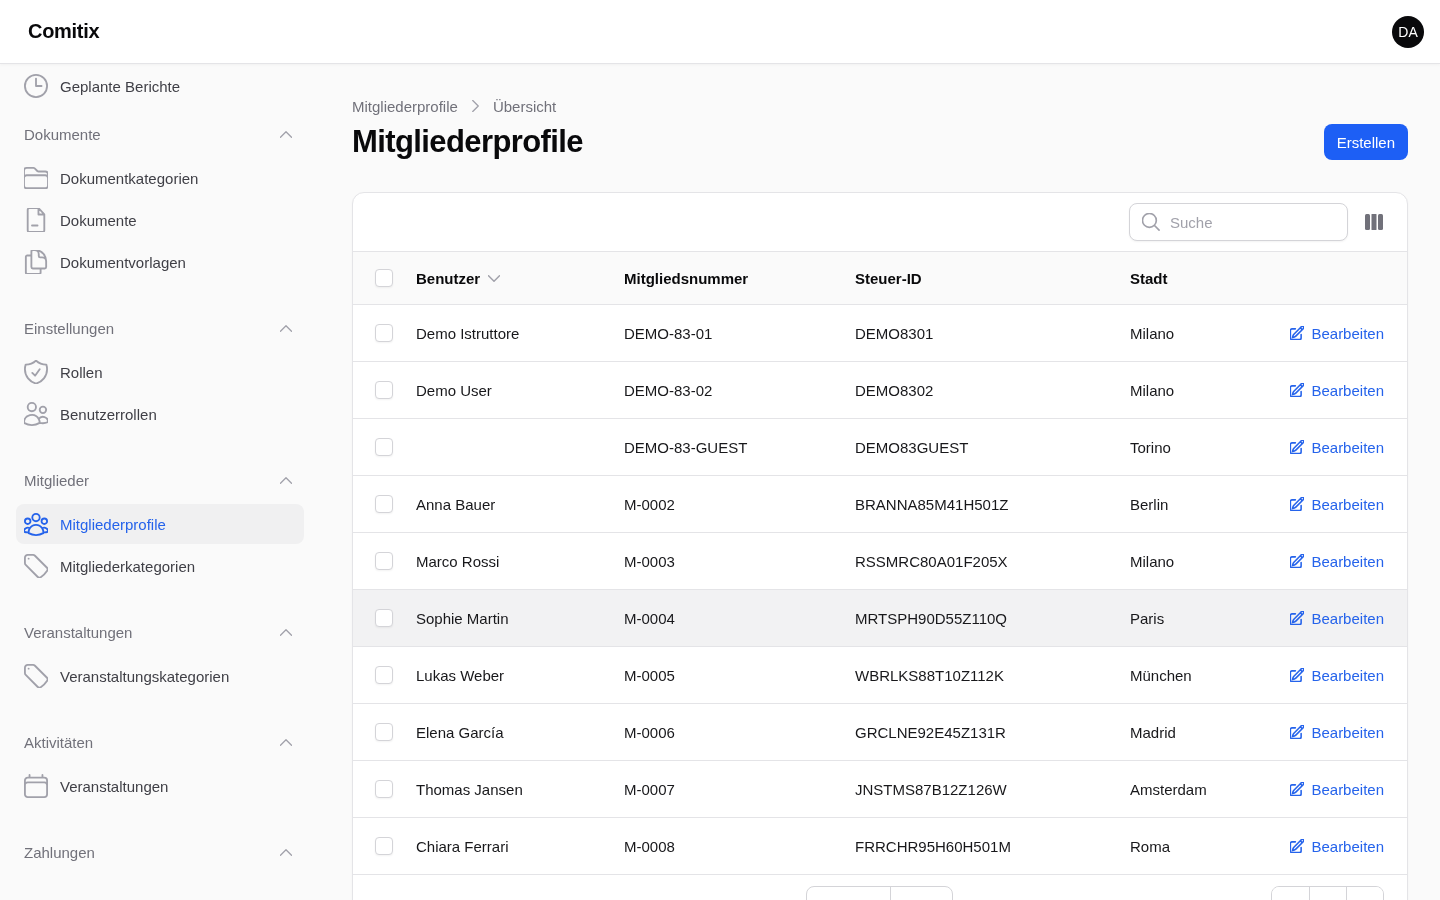  I want to click on breadcrumb-current: Übersicht, so click(524, 106).